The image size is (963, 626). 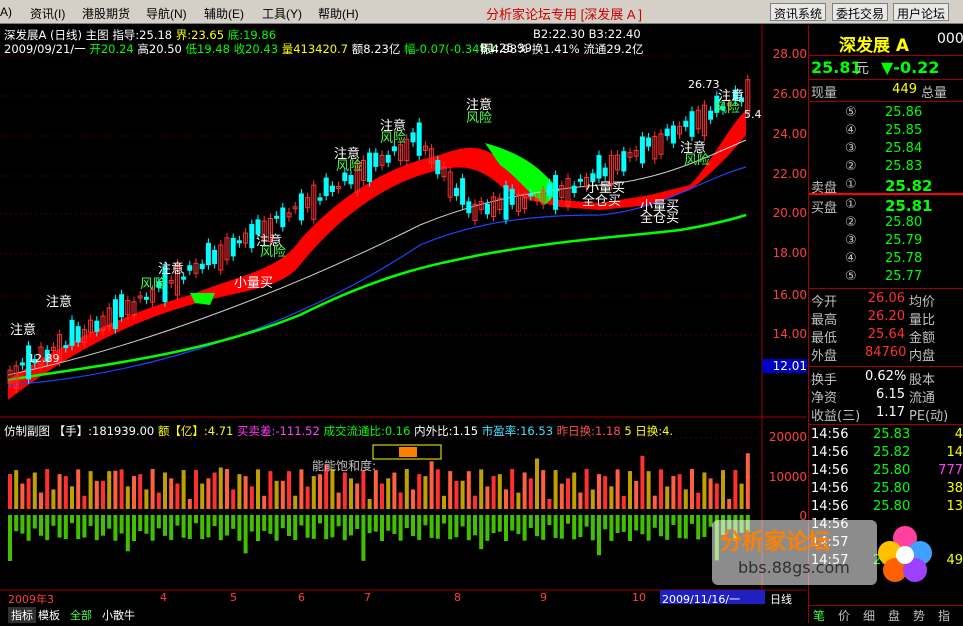 What do you see at coordinates (819, 615) in the screenshot?
I see `right-tab: 笔` at bounding box center [819, 615].